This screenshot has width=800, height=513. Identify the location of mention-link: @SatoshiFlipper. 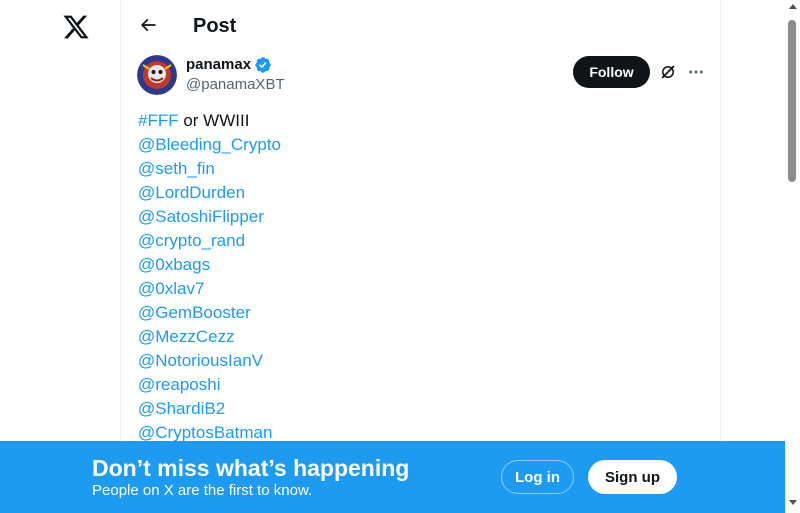
(201, 216).